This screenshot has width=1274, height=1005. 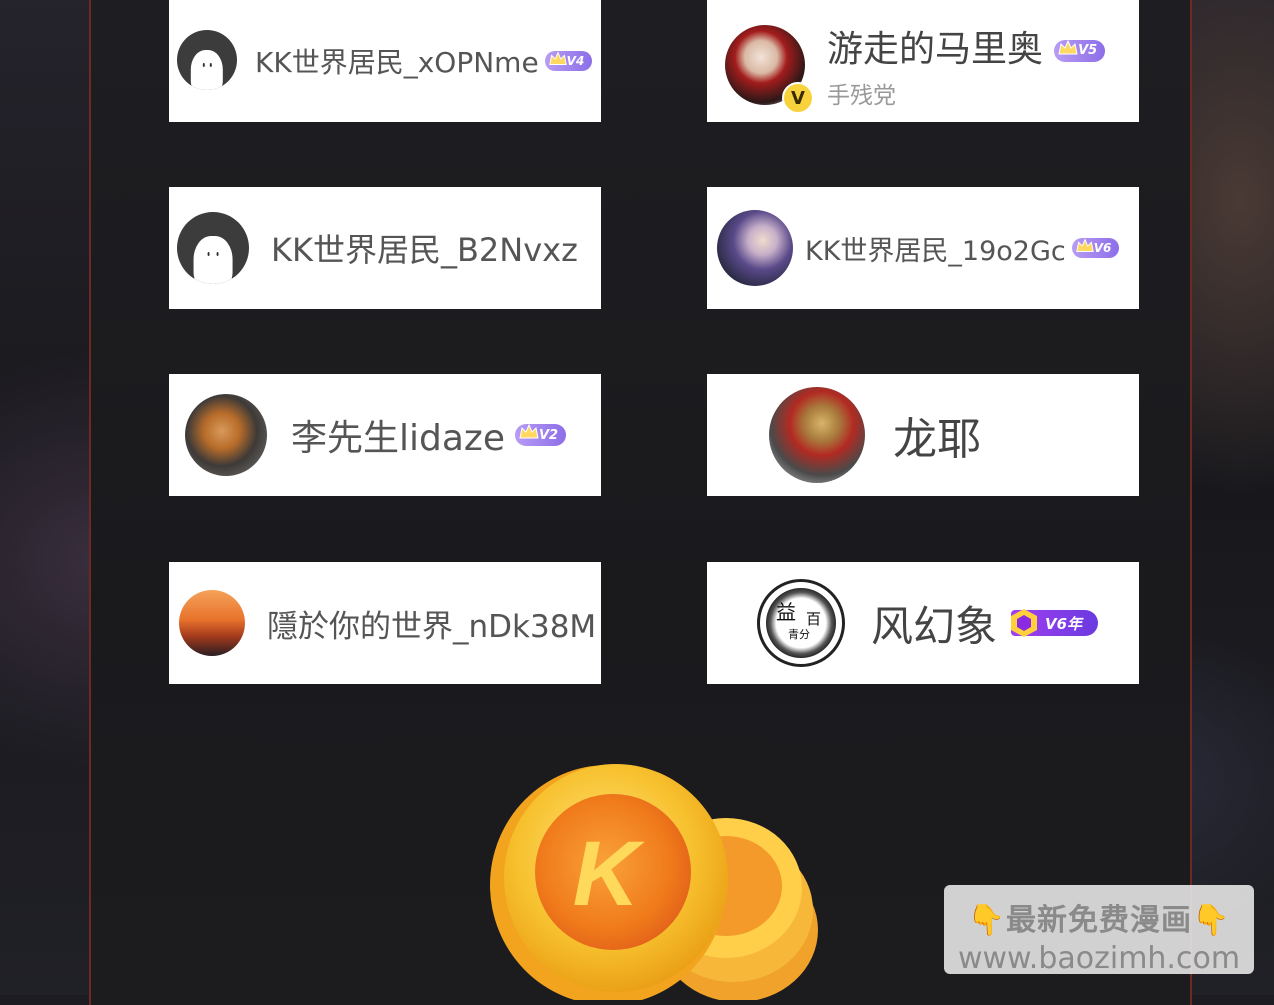 What do you see at coordinates (934, 623) in the screenshot?
I see `user-name: 风幻象` at bounding box center [934, 623].